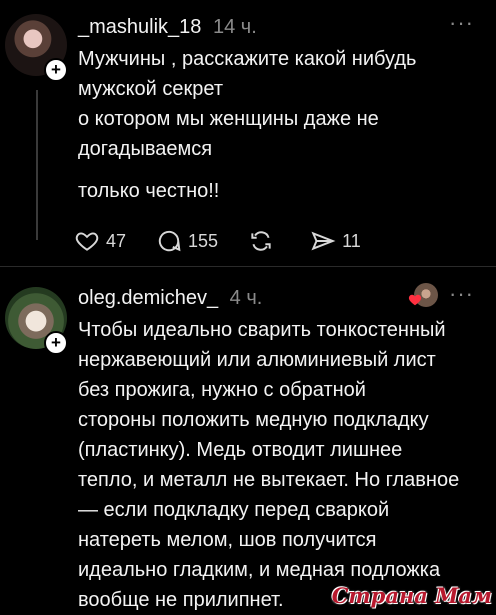  What do you see at coordinates (269, 480) in the screenshot?
I see `text-line: тепло, и металл не вытекает. Но главное` at bounding box center [269, 480].